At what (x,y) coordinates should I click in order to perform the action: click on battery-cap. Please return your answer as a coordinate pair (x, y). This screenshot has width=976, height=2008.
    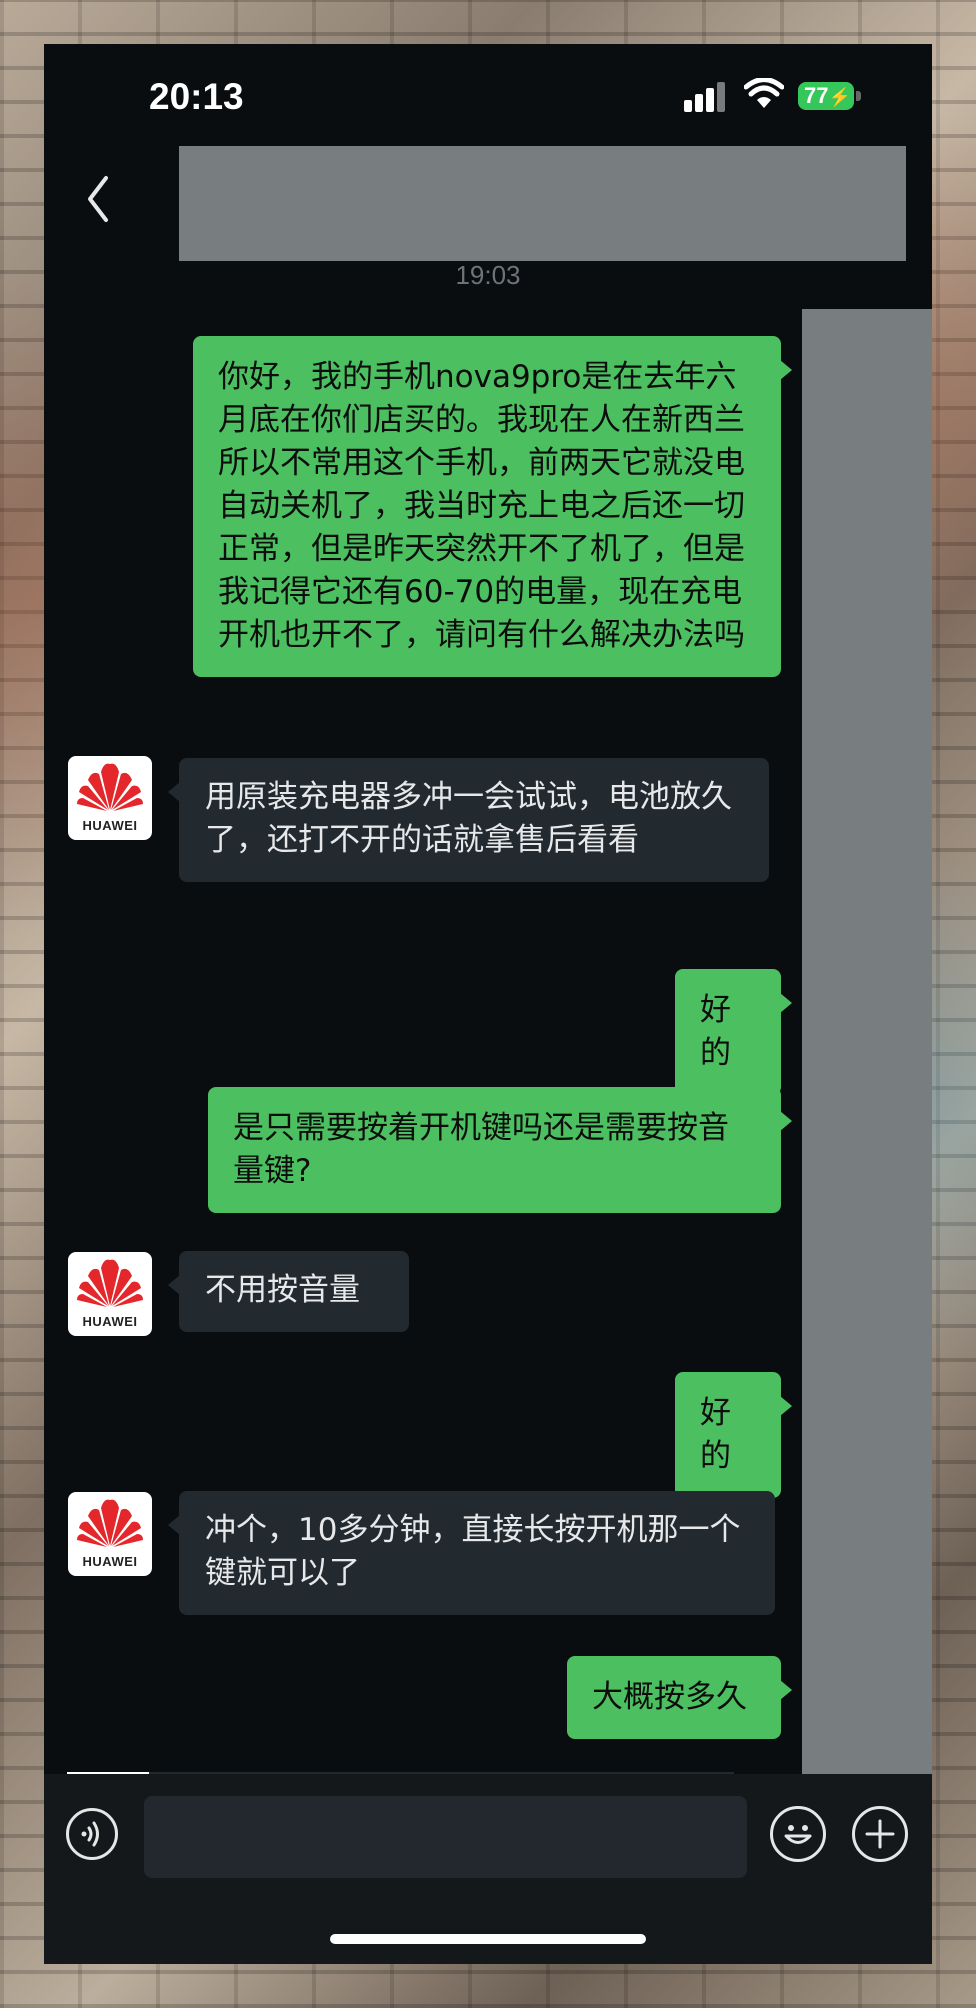
    Looking at the image, I should click on (858, 96).